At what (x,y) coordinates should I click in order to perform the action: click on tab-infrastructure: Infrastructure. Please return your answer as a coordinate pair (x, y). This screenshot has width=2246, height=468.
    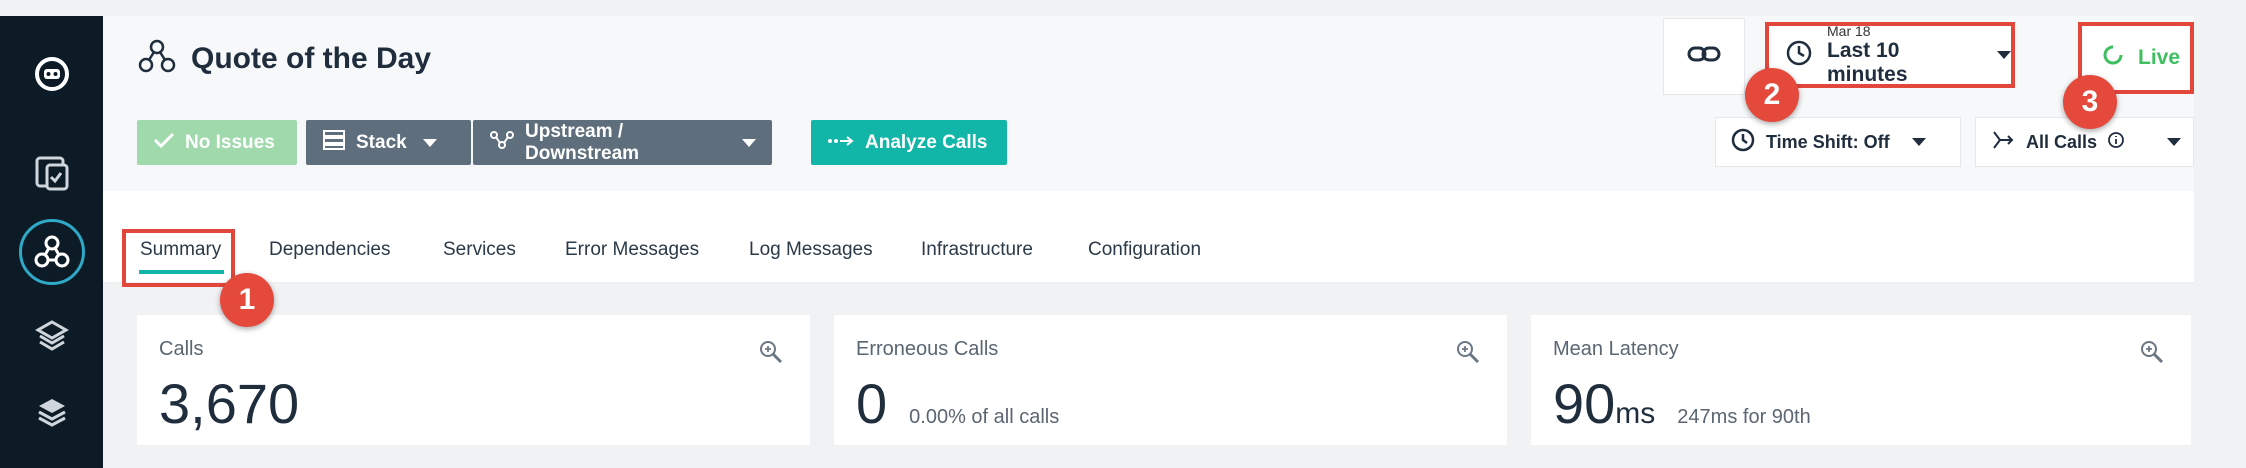
    Looking at the image, I should click on (977, 250).